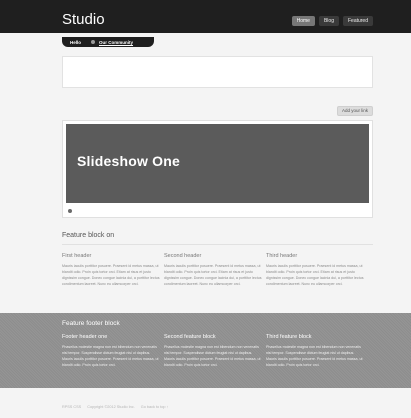 The height and width of the screenshot is (418, 411). Describe the element at coordinates (357, 21) in the screenshot. I see `nav-item-featured: Featured` at that location.